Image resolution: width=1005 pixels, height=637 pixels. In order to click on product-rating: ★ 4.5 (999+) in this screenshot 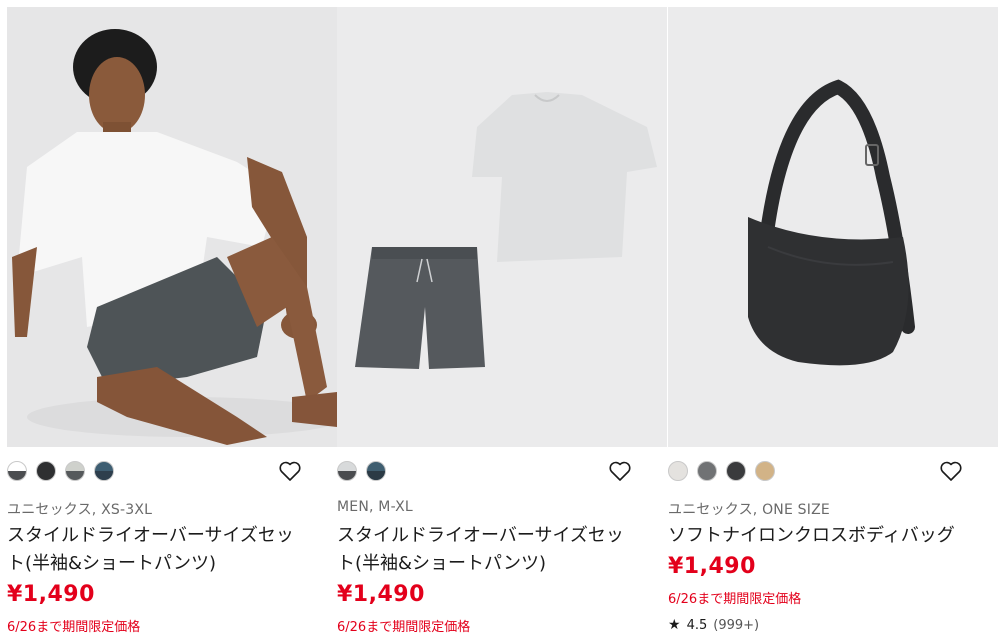, I will do `click(713, 625)`.